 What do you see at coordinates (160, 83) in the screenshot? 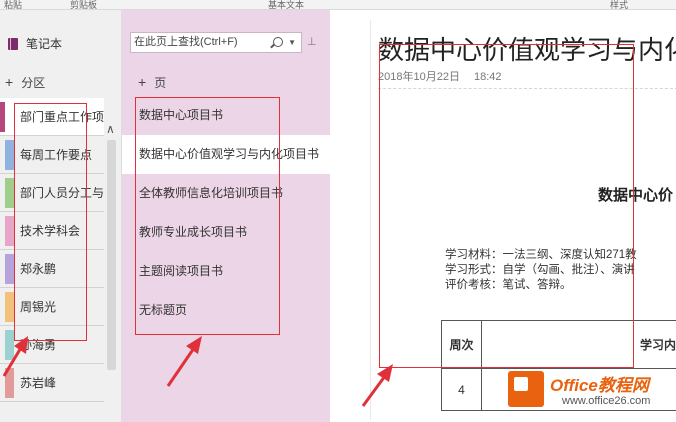
I see `add-page-label: 页` at bounding box center [160, 83].